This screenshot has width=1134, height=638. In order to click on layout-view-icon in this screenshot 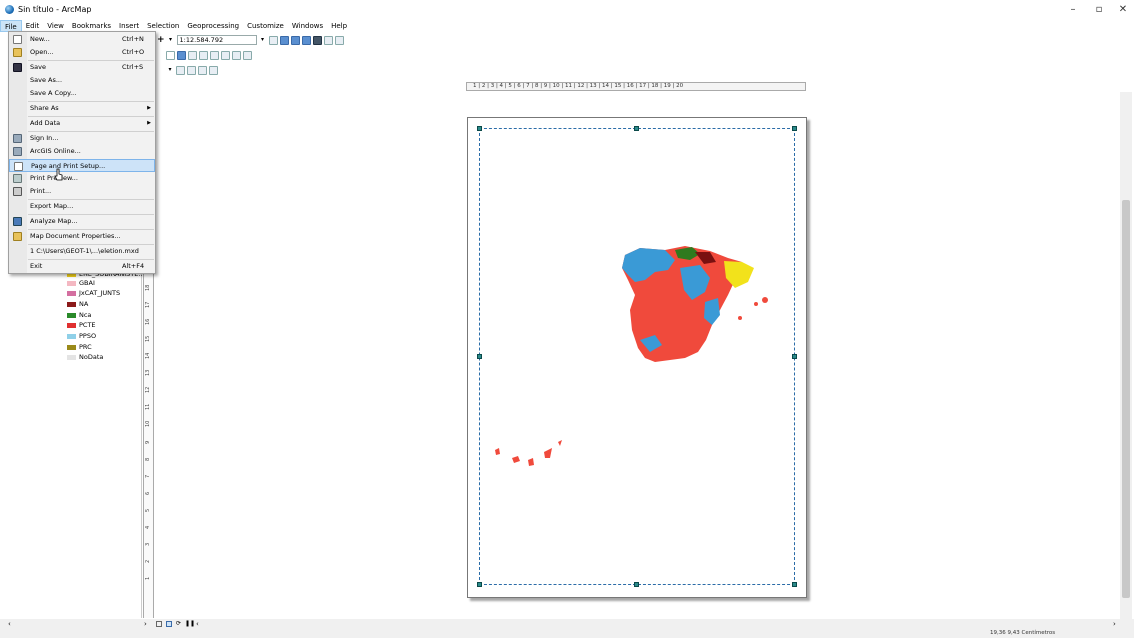, I will do `click(169, 624)`.